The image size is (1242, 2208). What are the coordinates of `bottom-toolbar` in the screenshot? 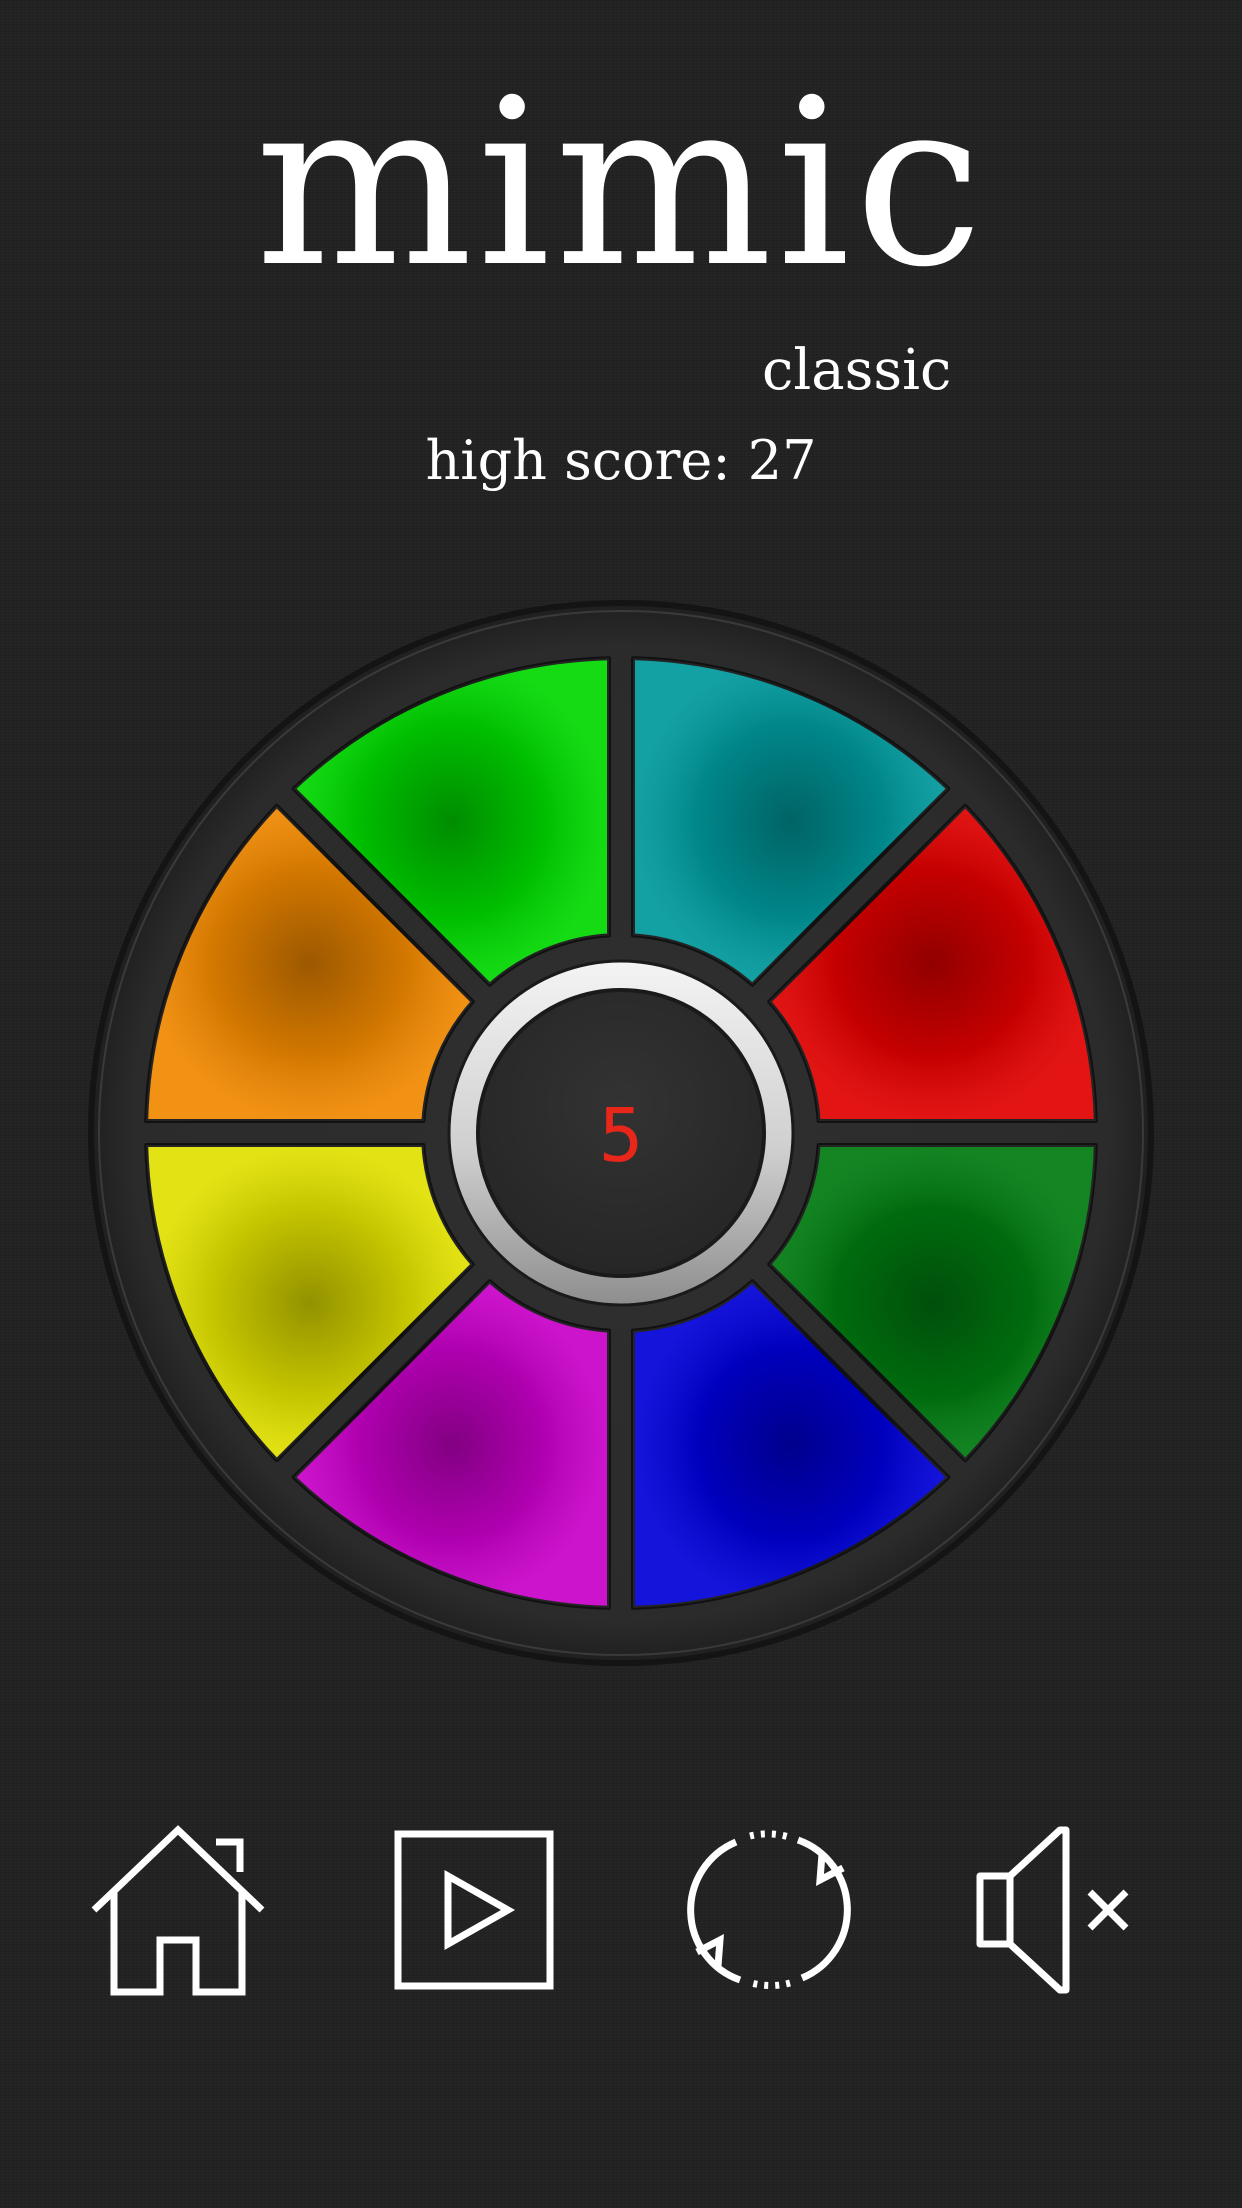 It's located at (621, 1910).